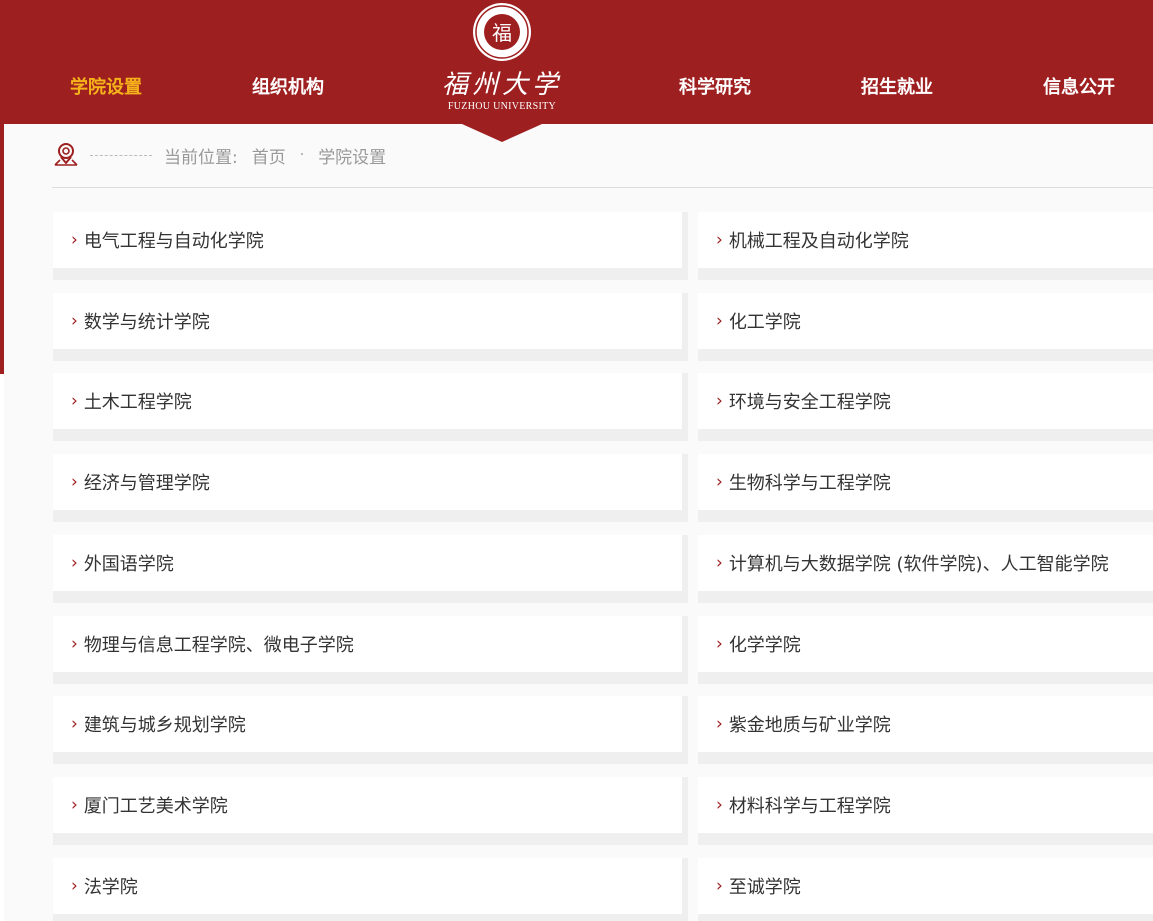  Describe the element at coordinates (352, 155) in the screenshot. I see `breadcrumb-current: 学院设置` at that location.